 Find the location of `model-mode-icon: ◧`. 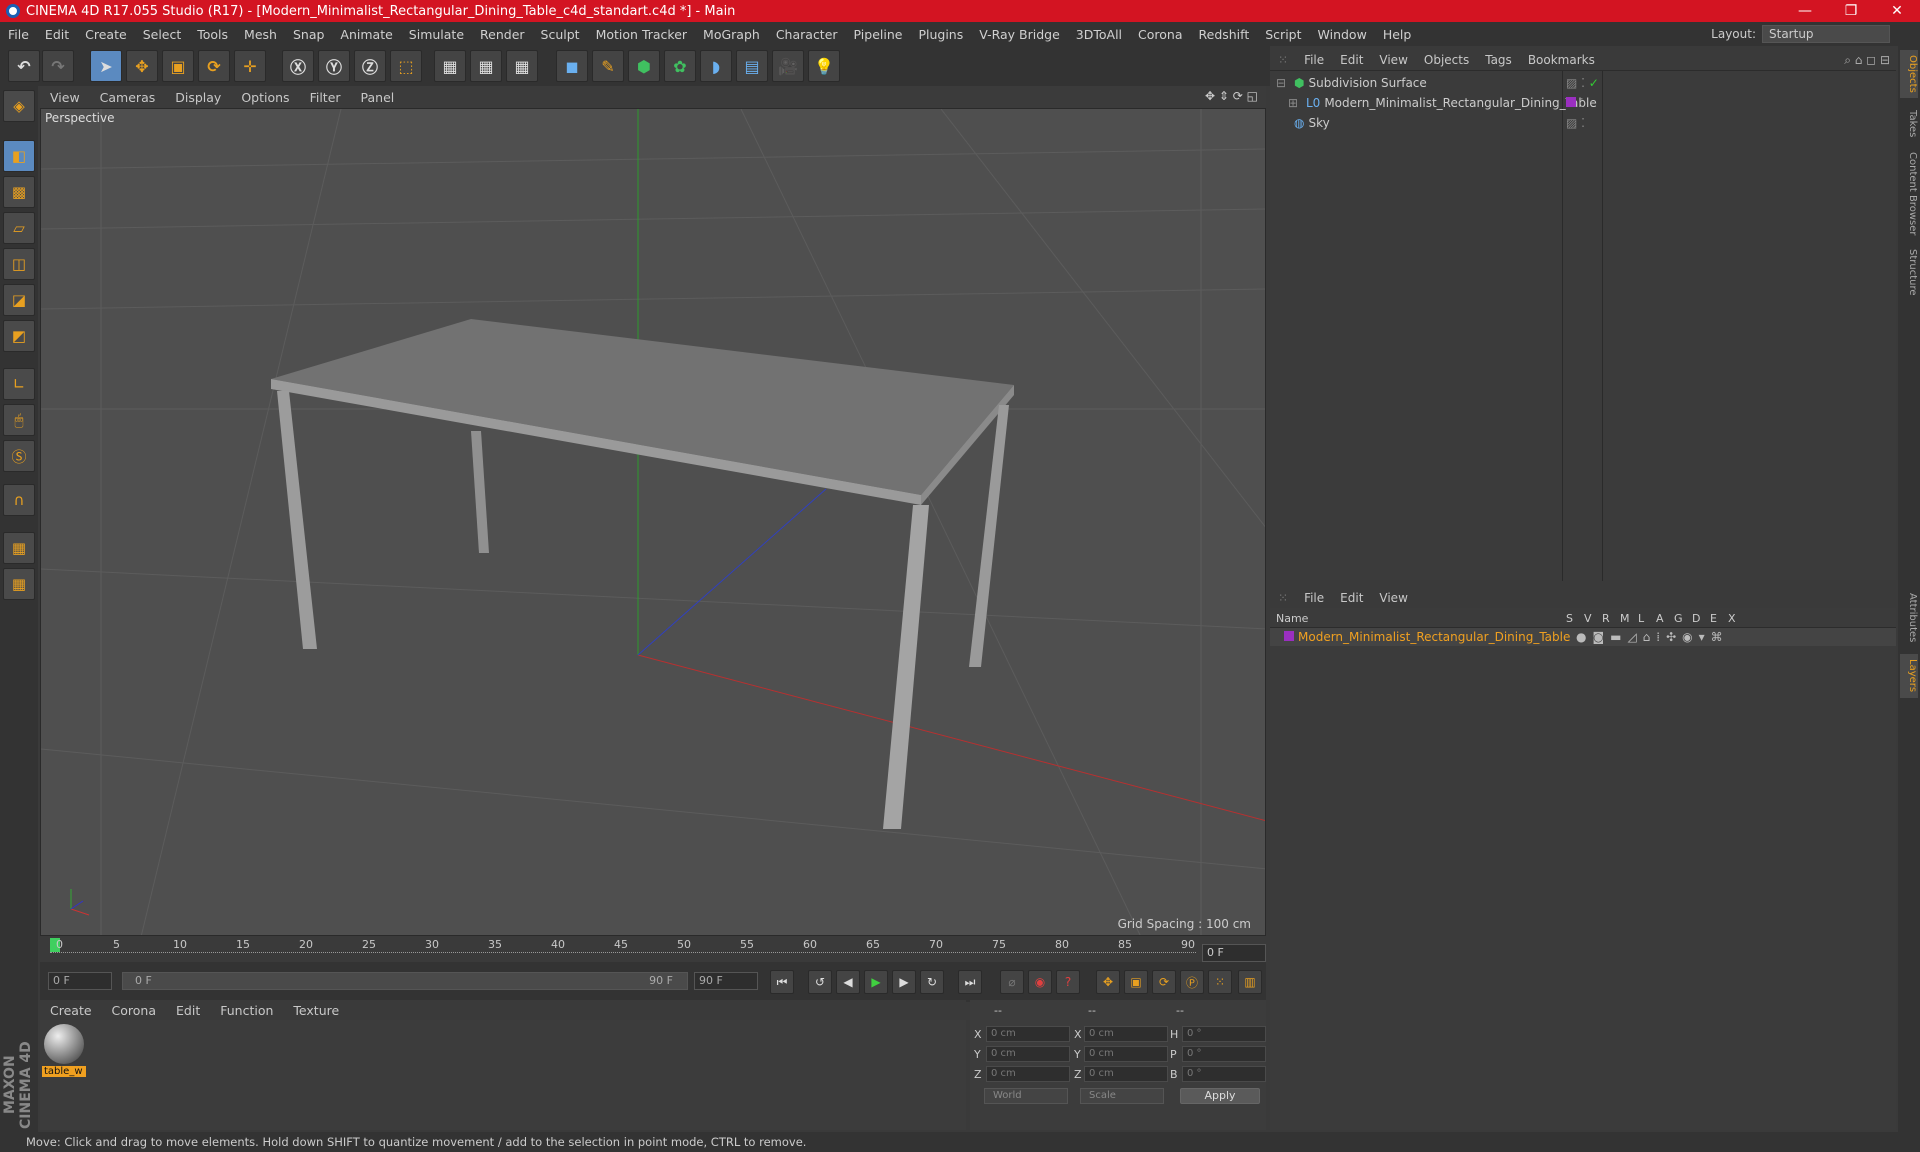

model-mode-icon: ◧ is located at coordinates (19, 156).